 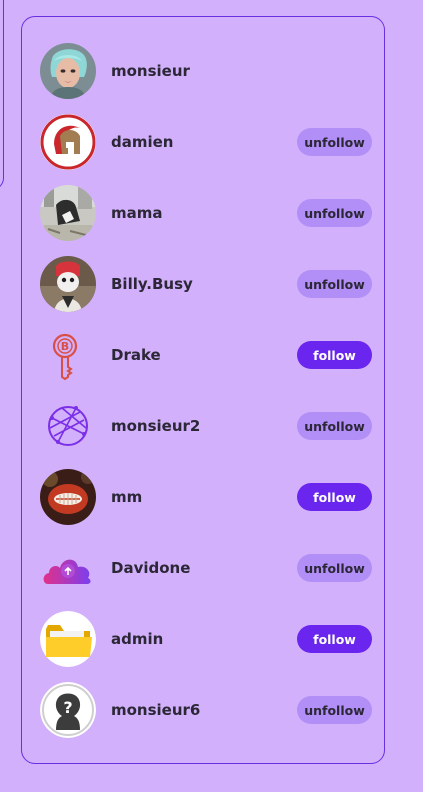 I want to click on question-person-icon: ?, so click(x=68, y=710).